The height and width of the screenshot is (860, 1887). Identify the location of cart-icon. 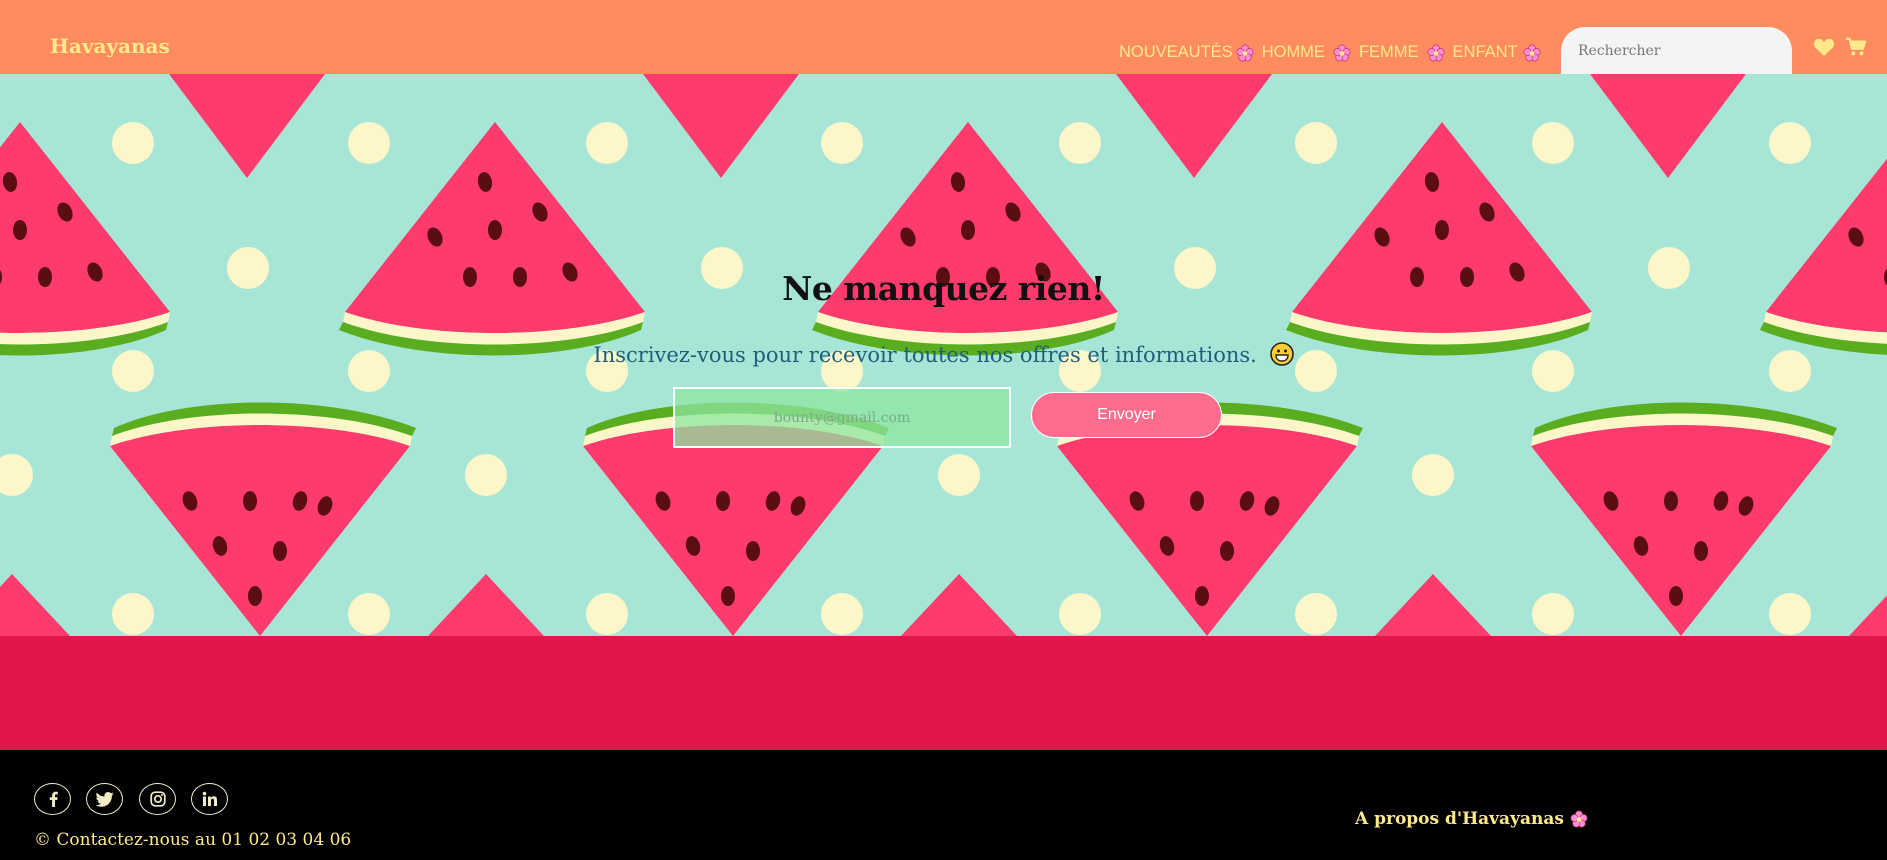
(1856, 47).